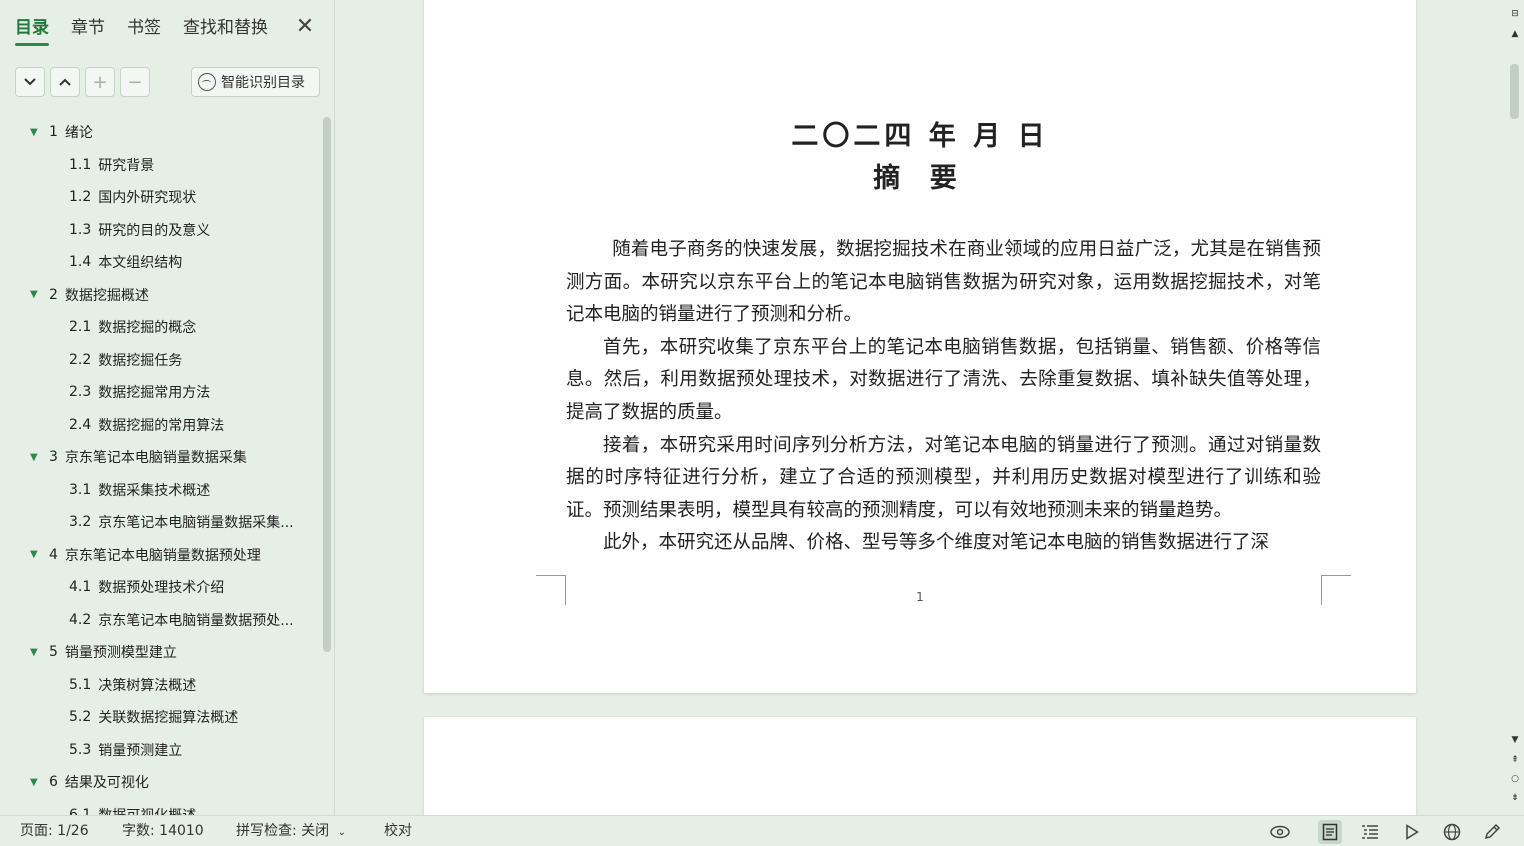  What do you see at coordinates (160, 807) in the screenshot?
I see `toc-section-item: 6.1 数据可视化概述` at bounding box center [160, 807].